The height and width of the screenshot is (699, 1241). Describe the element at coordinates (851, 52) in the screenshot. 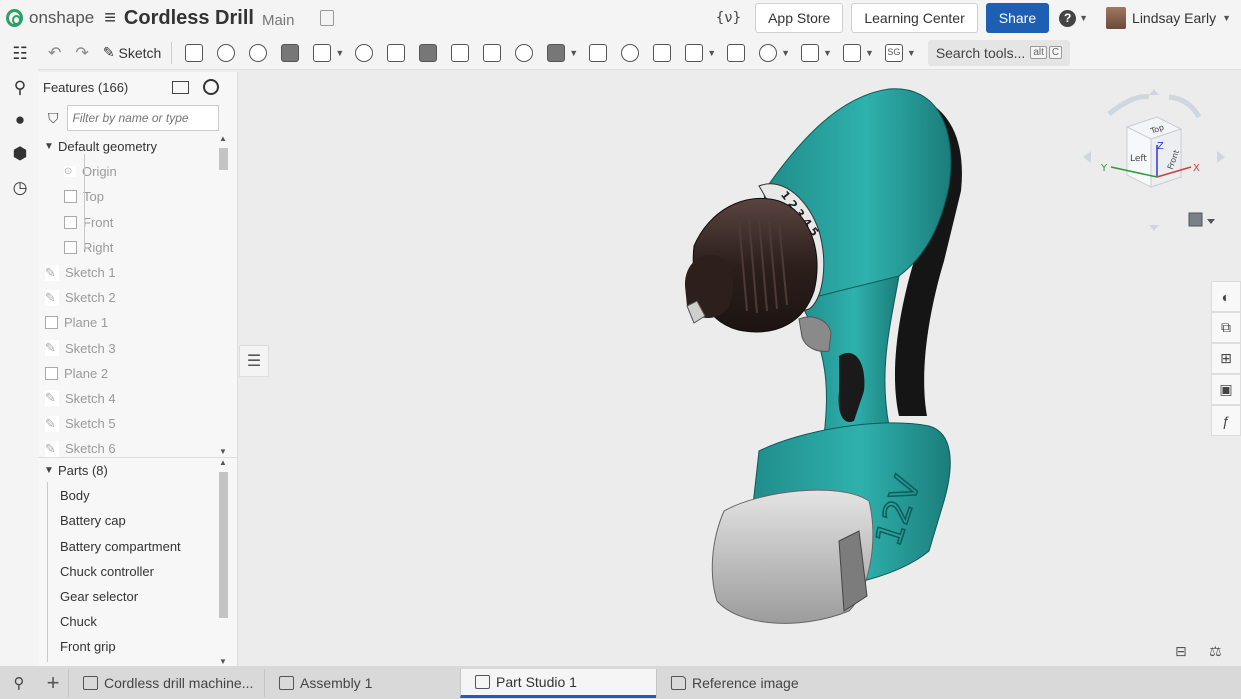

I see `sheet-metal-icon` at that location.